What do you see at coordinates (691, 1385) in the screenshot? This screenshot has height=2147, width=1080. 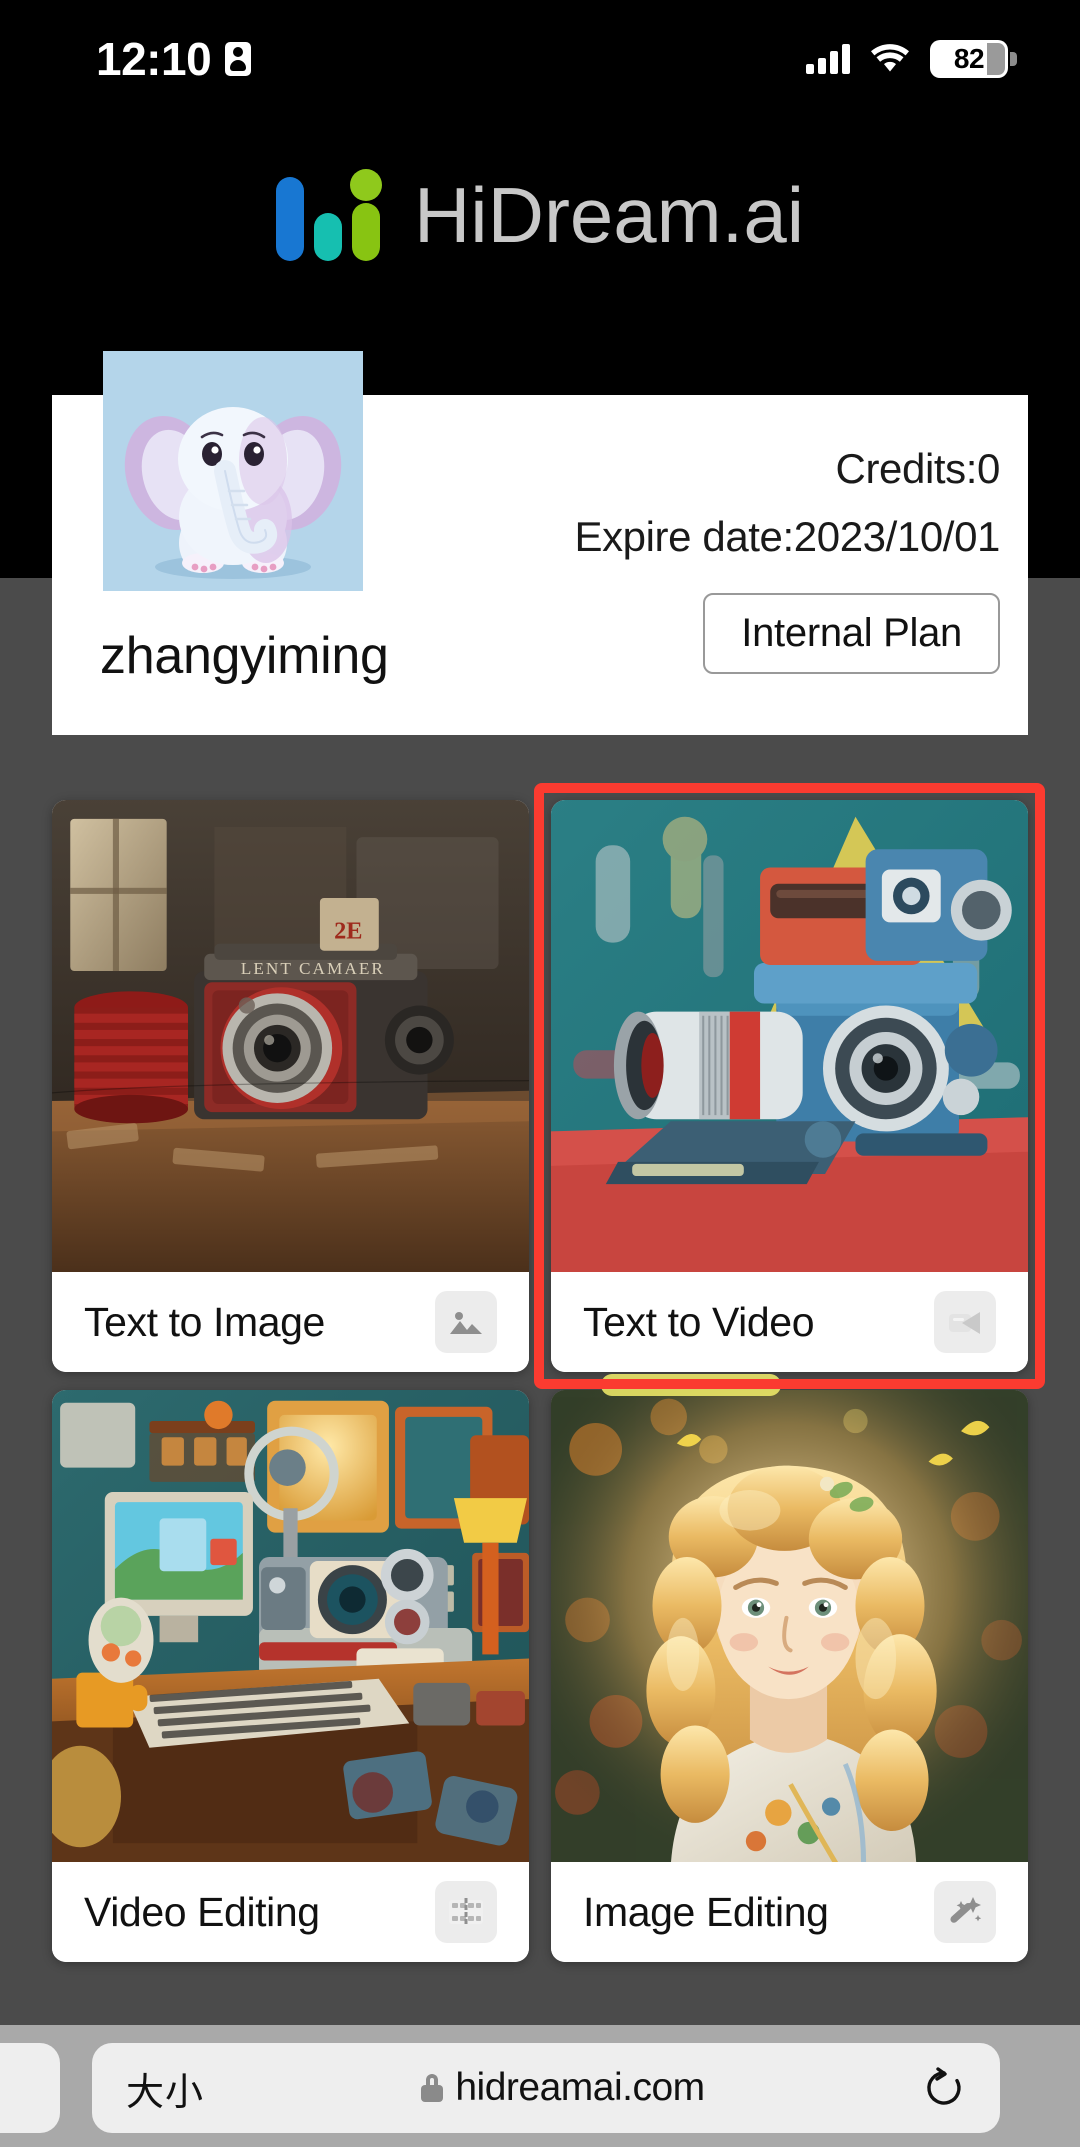 I see `yellow-highlight-mark` at bounding box center [691, 1385].